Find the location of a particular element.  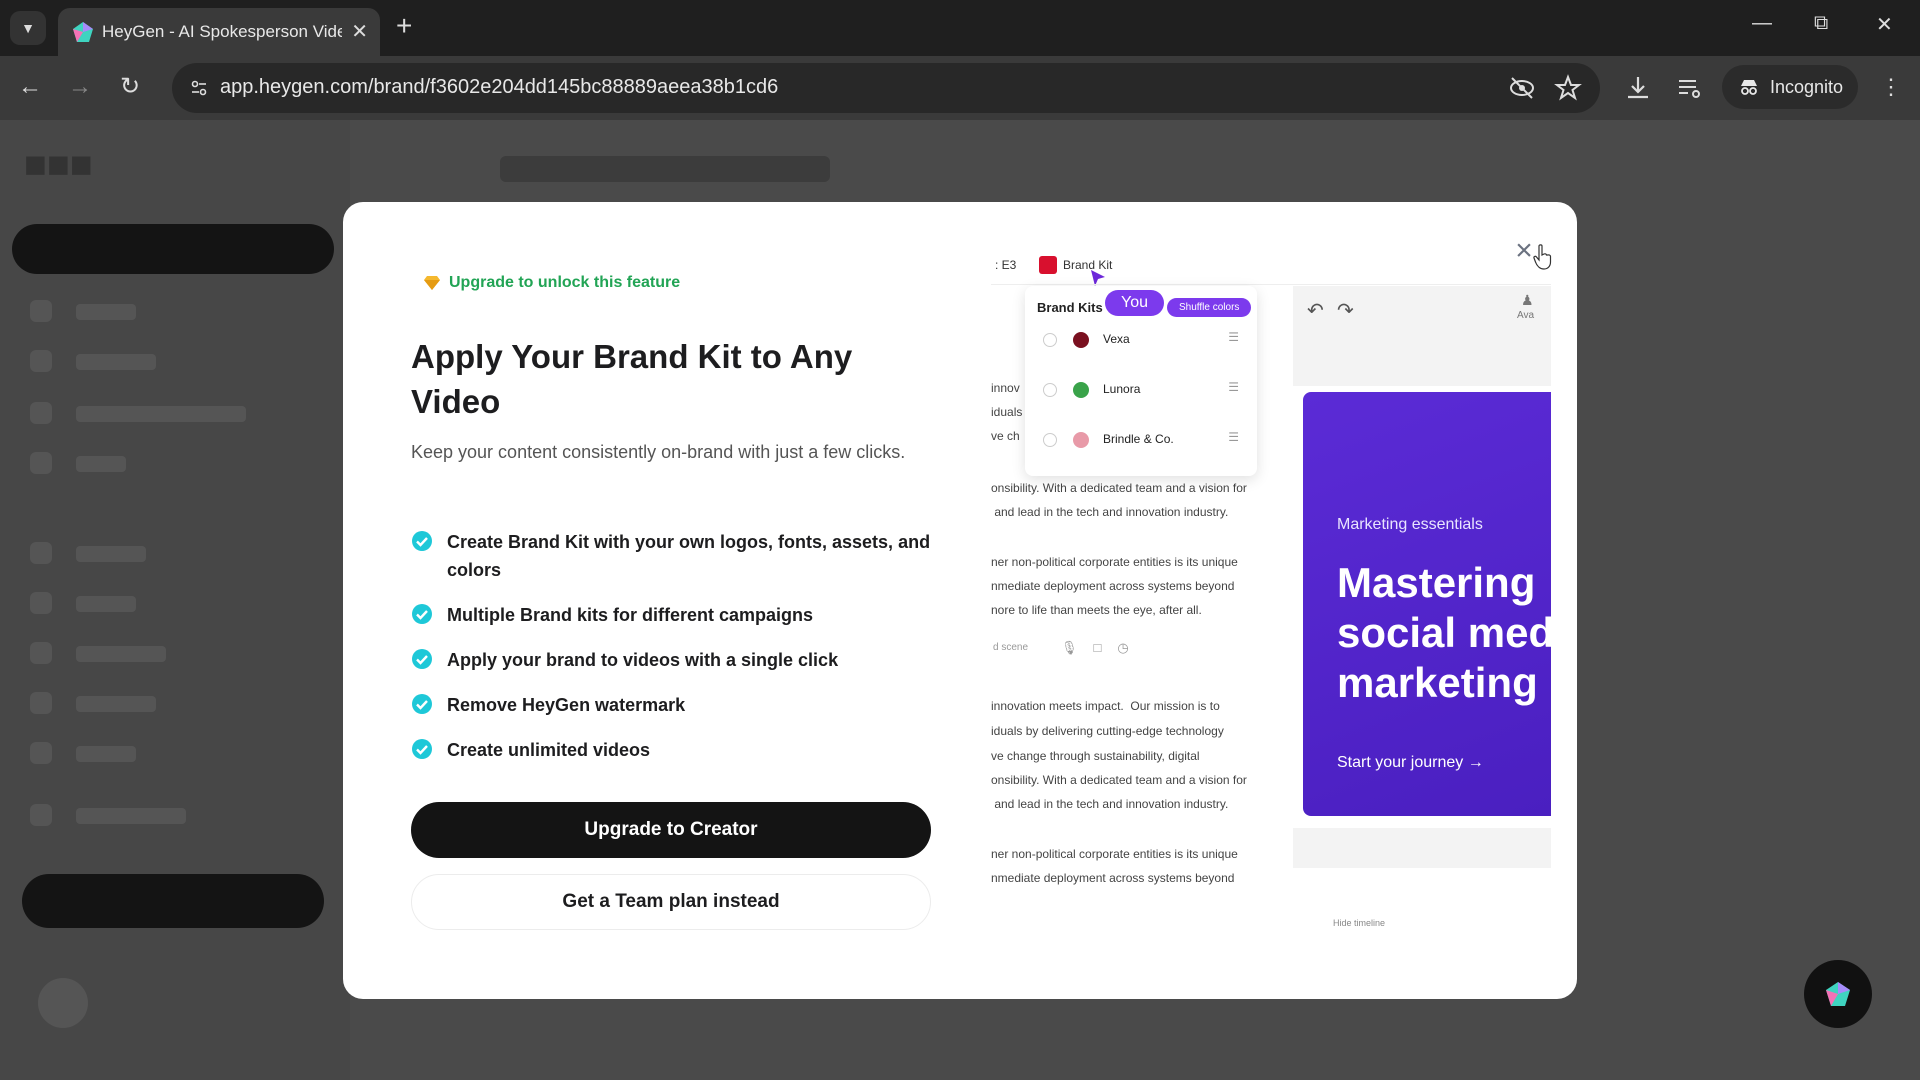

new-tab-button: + is located at coordinates (404, 26).